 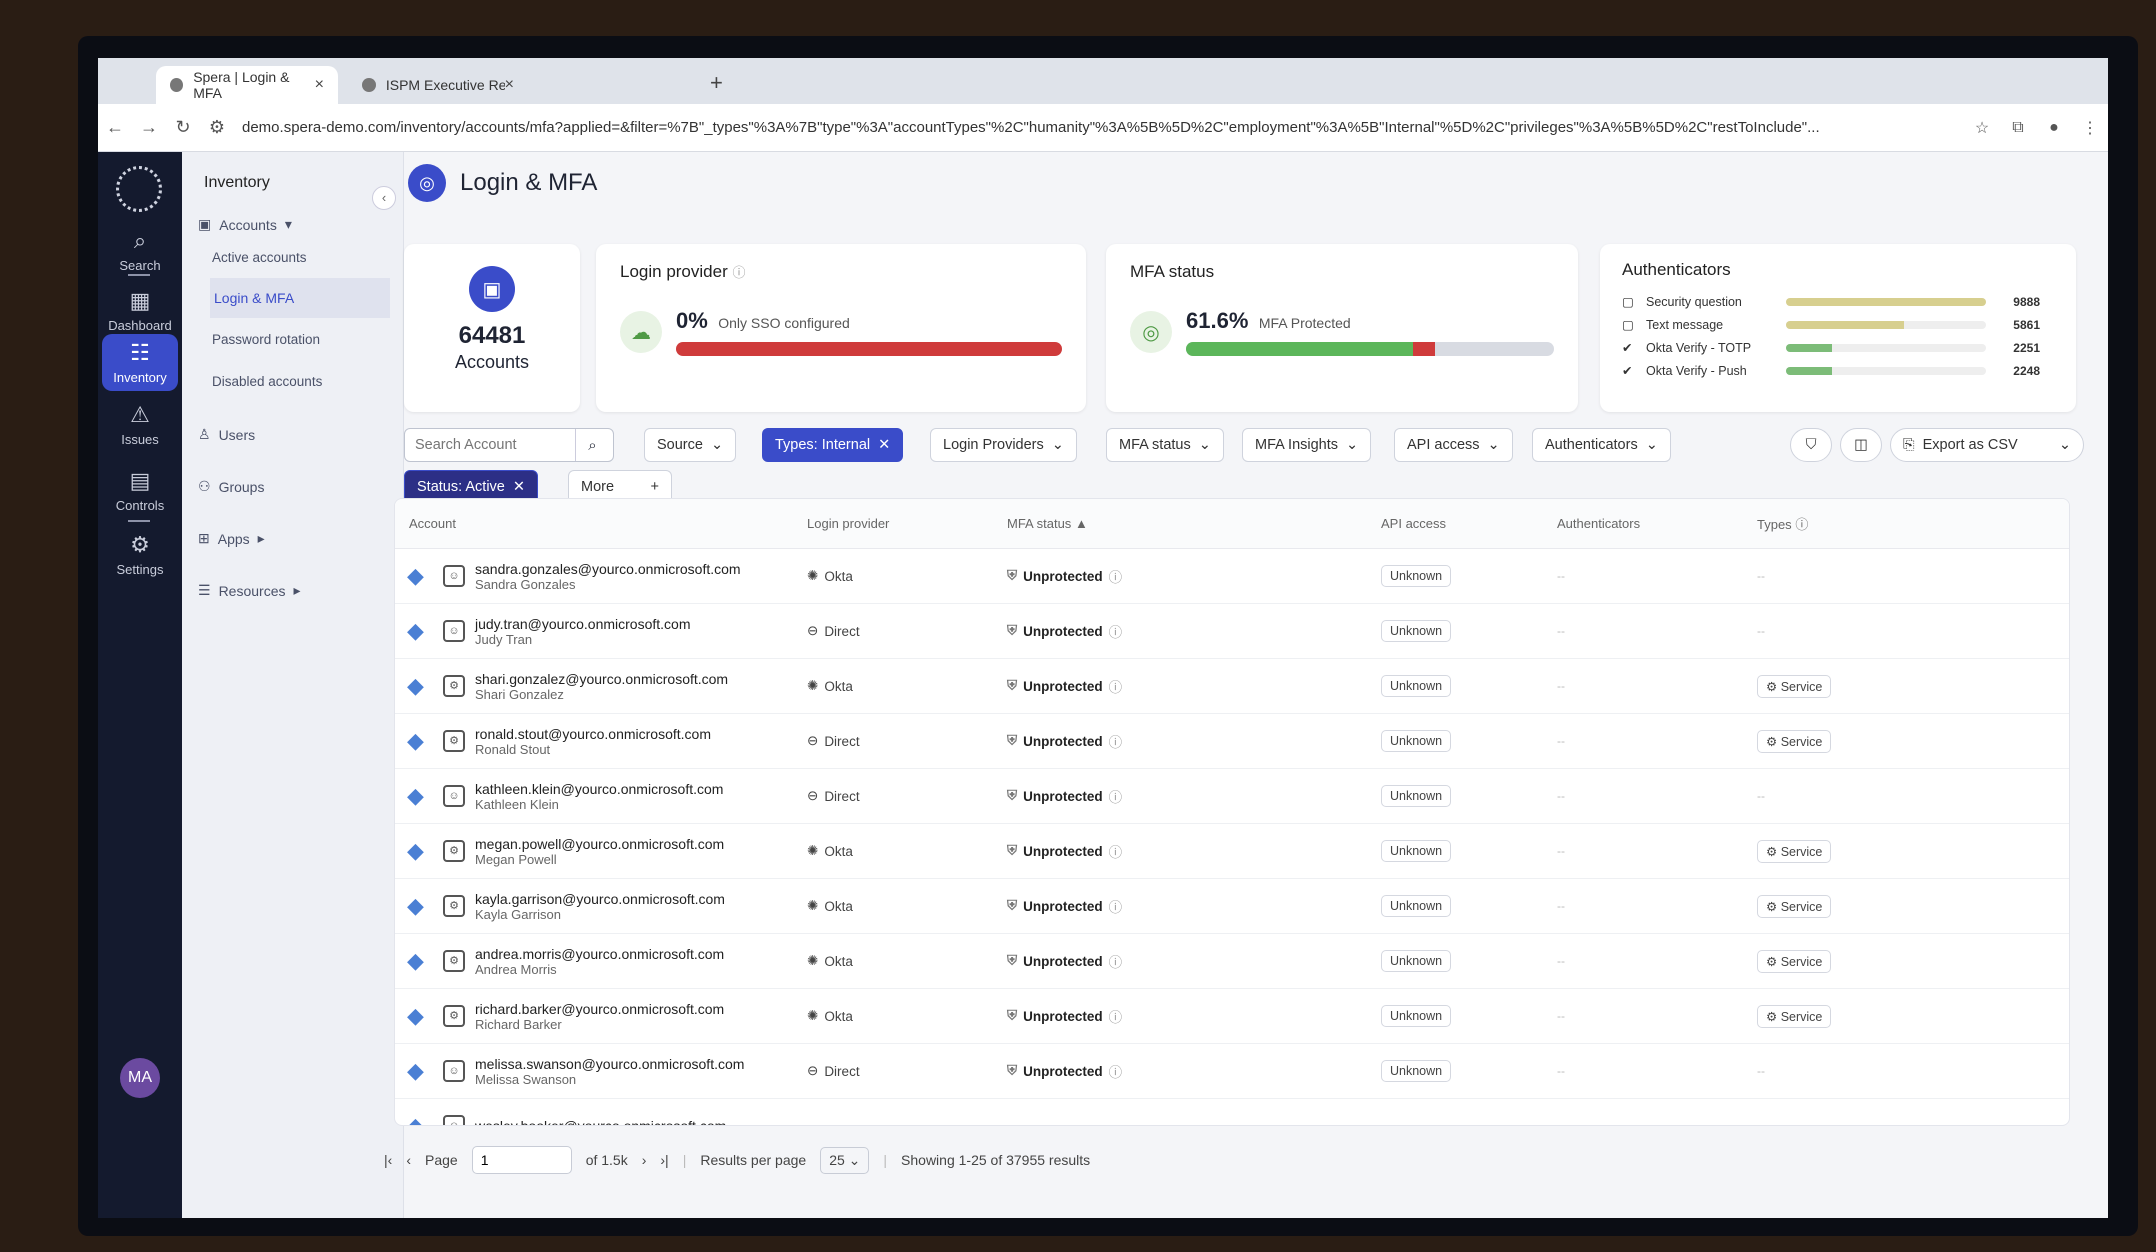 What do you see at coordinates (690, 445) in the screenshot?
I see `source-filter: Source ⌄` at bounding box center [690, 445].